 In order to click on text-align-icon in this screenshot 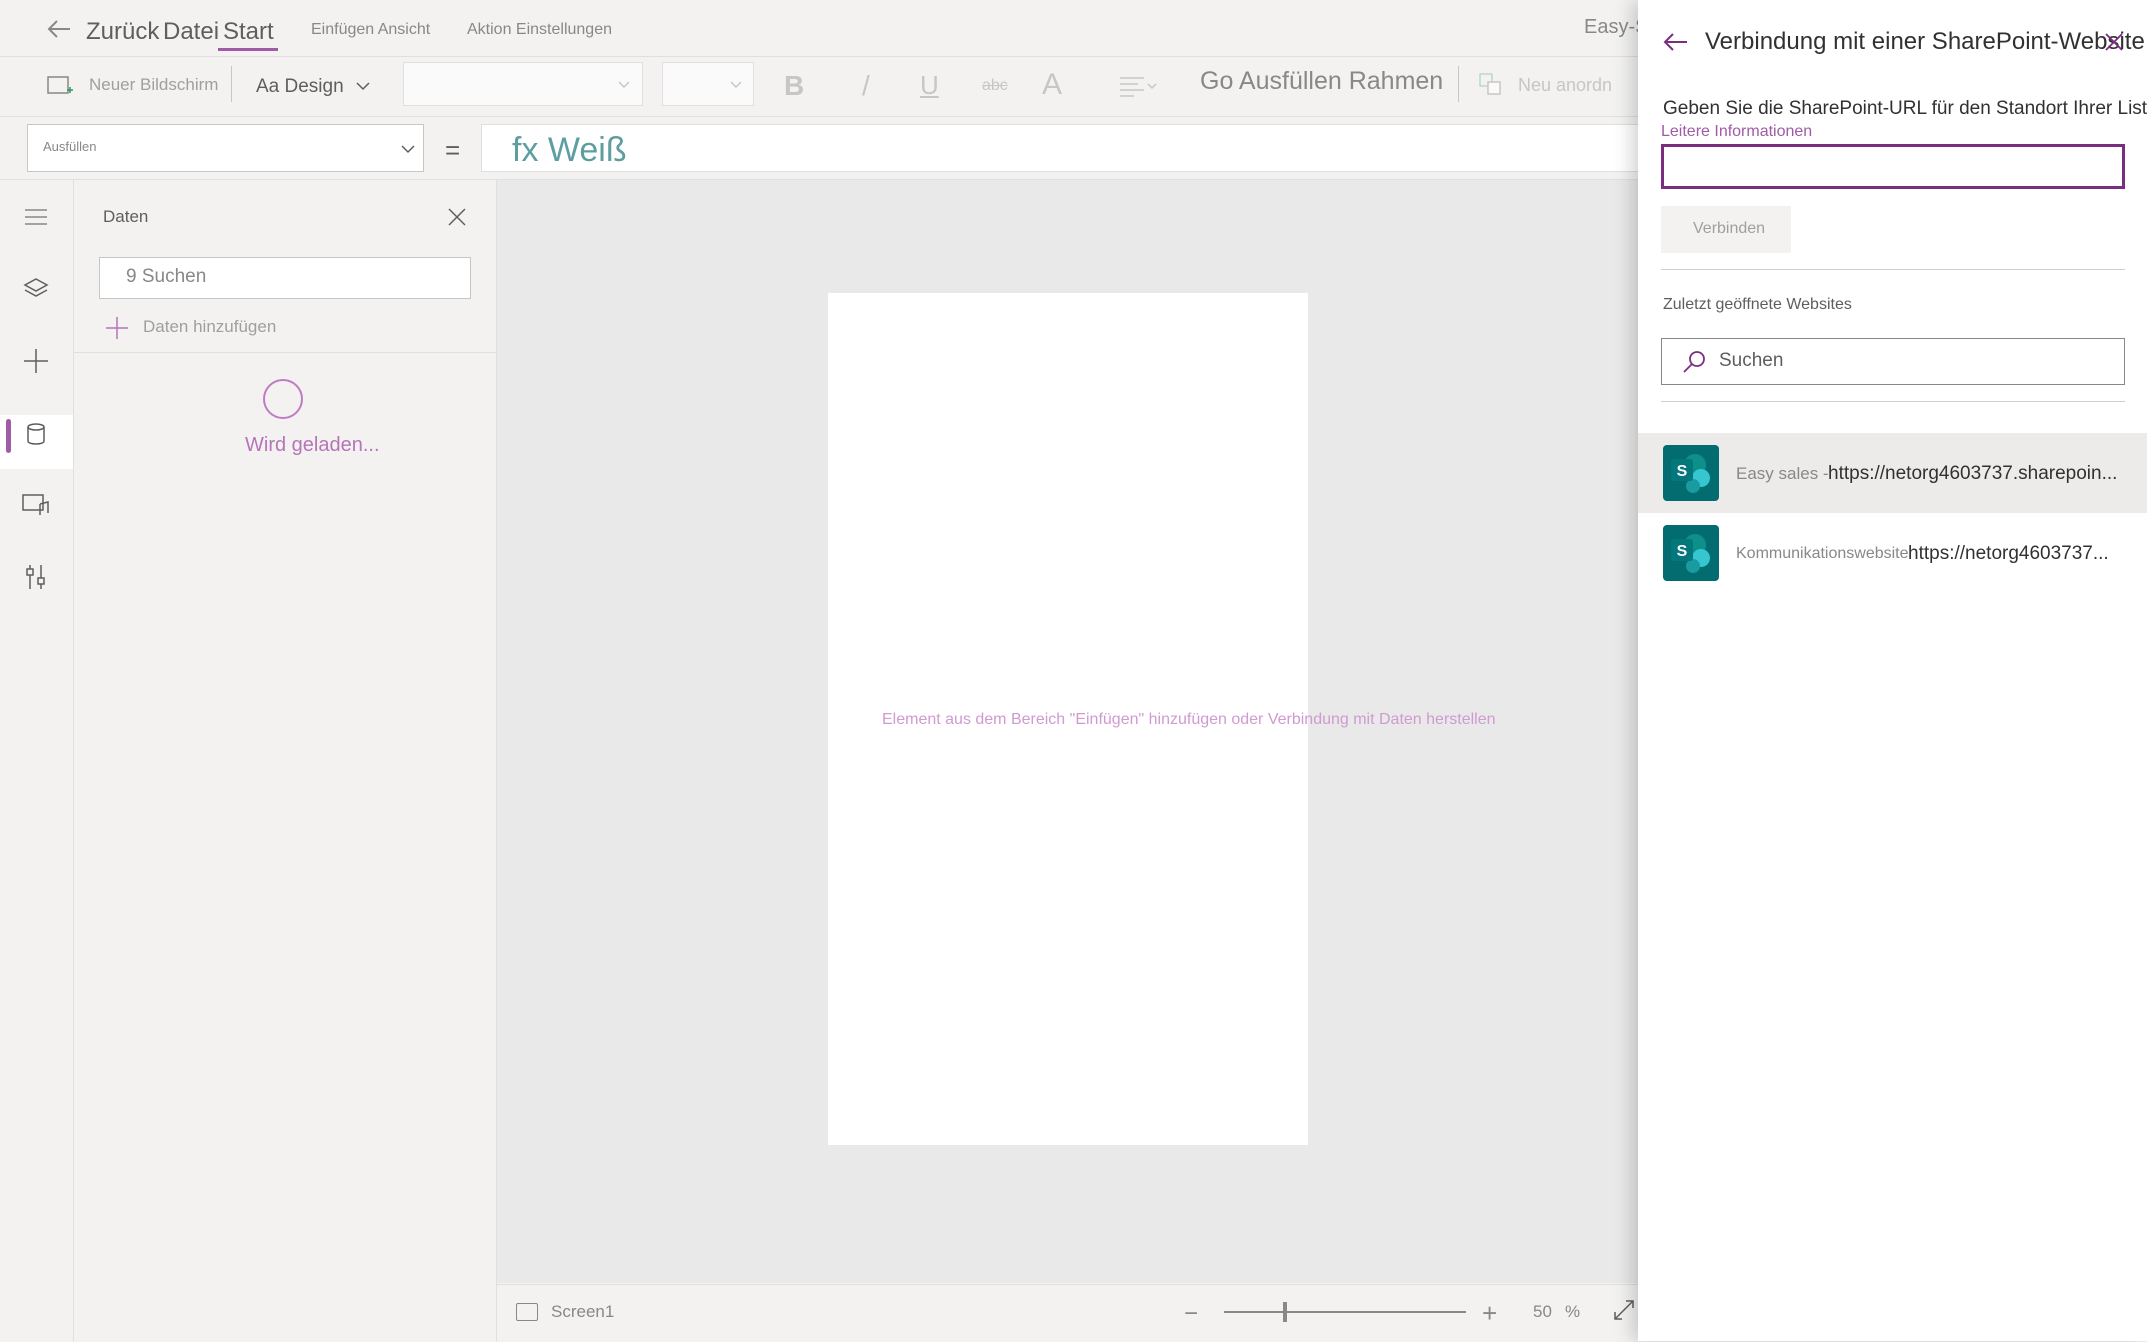, I will do `click(1138, 86)`.